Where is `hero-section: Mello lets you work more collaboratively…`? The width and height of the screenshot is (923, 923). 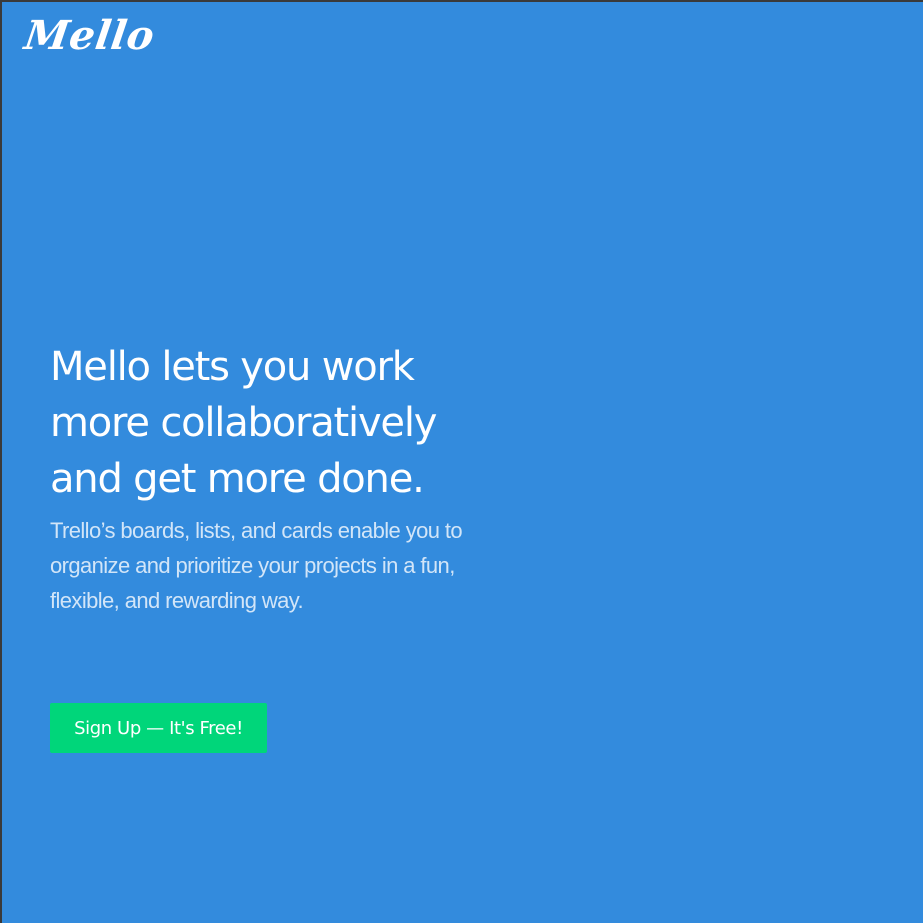 hero-section: Mello lets you work more collaboratively… is located at coordinates (260, 478).